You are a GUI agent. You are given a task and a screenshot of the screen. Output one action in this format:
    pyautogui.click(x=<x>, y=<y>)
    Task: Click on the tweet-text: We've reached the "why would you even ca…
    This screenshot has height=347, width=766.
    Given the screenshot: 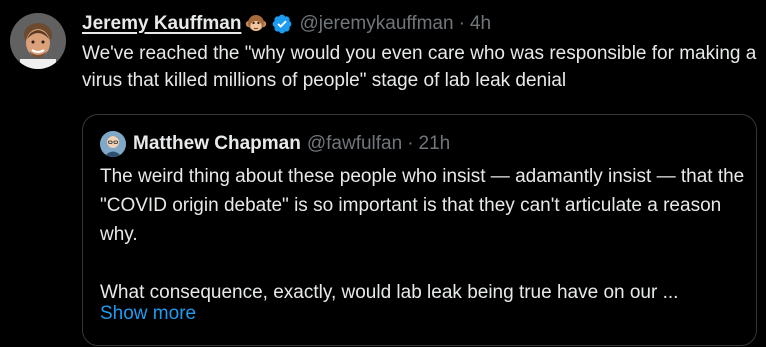 What is the action you would take?
    pyautogui.click(x=419, y=67)
    